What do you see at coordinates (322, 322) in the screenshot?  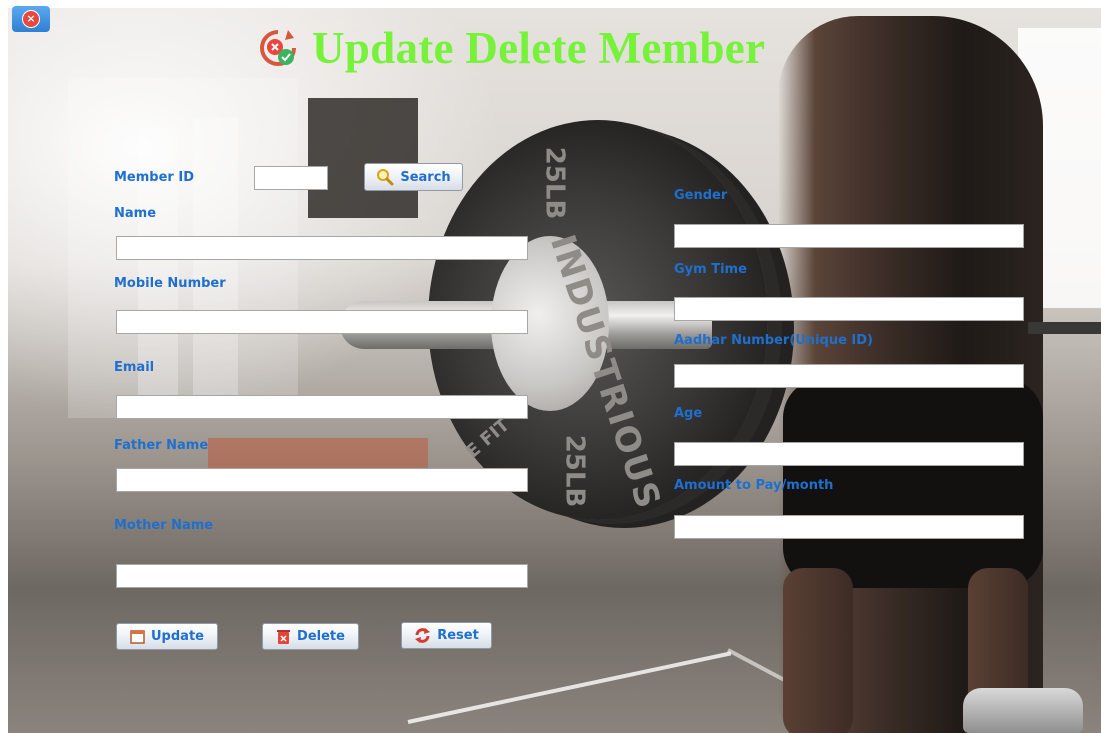 I see `mobile-number-input` at bounding box center [322, 322].